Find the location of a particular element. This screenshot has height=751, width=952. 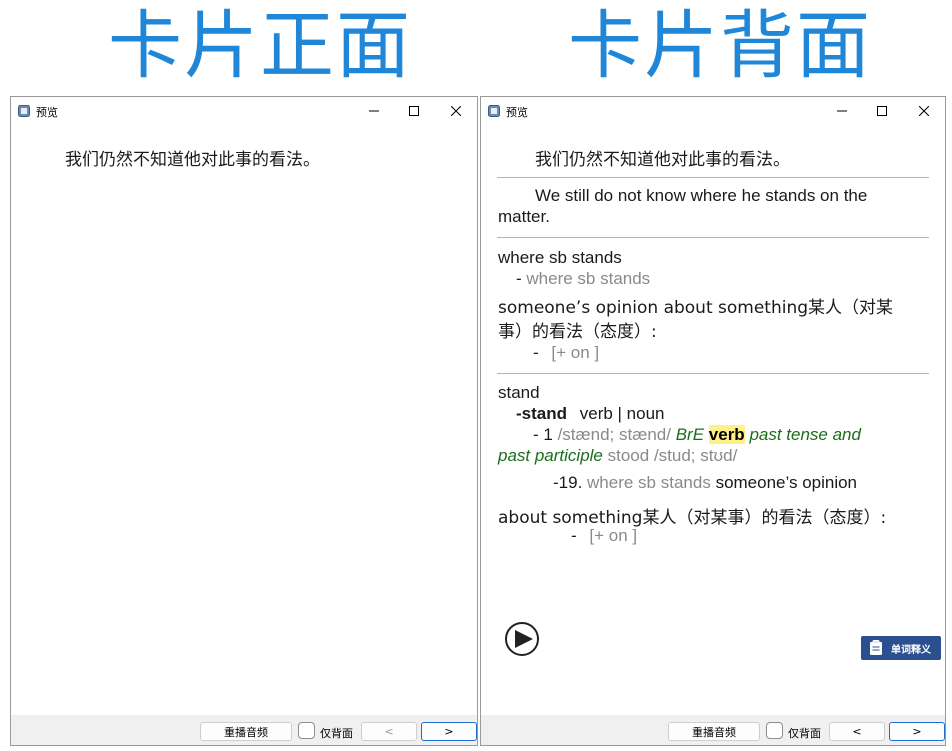

clipboard-icon is located at coordinates (876, 647).